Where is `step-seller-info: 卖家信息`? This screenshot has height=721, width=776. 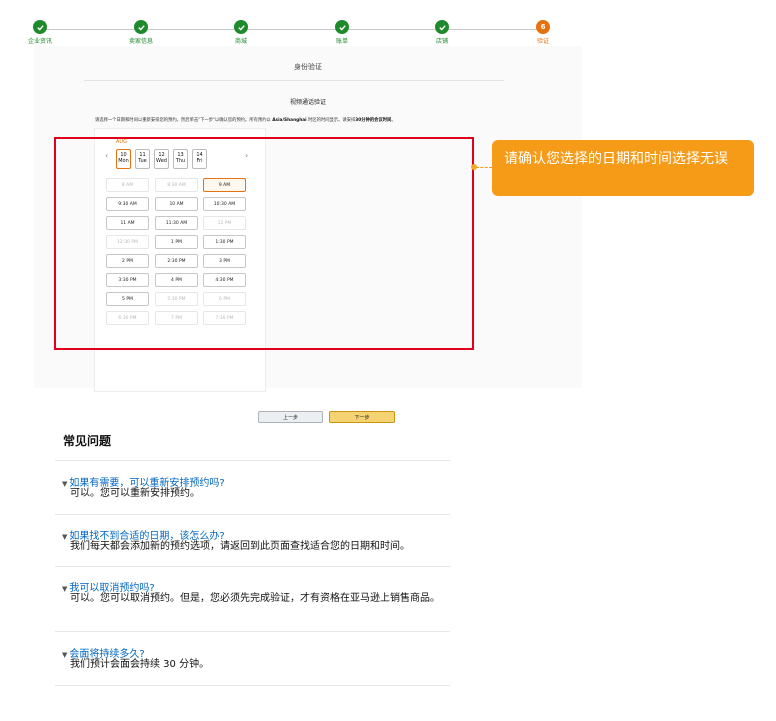 step-seller-info: 卖家信息 is located at coordinates (141, 30).